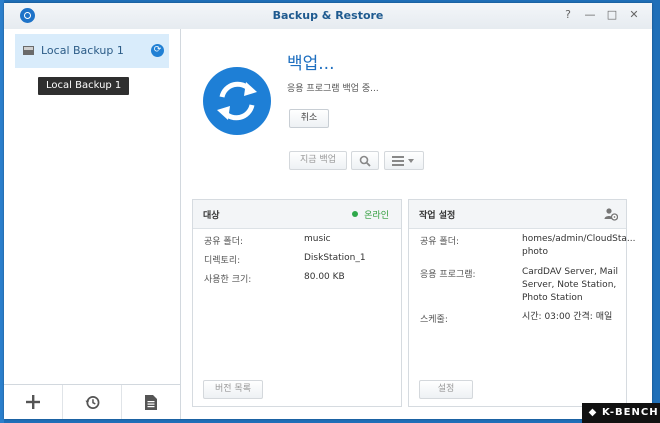 This screenshot has height=423, width=660. I want to click on task-settings-panel-title: 작업 설정, so click(437, 216).